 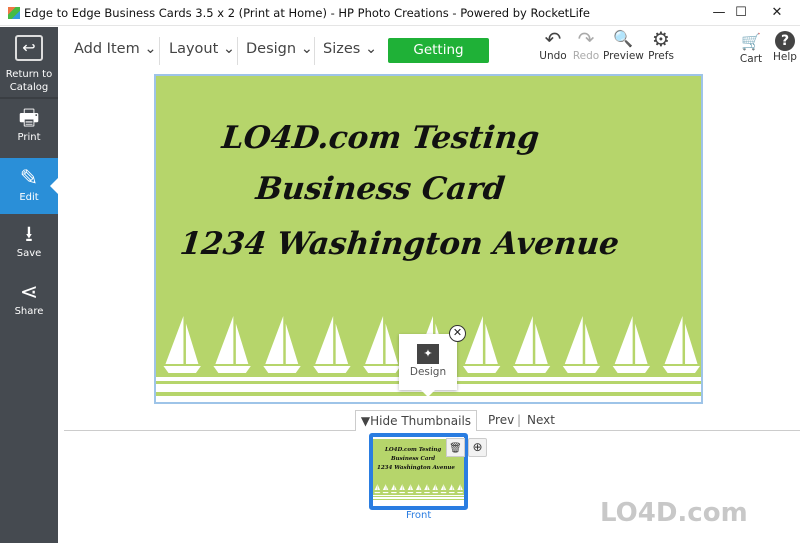 I want to click on printer-icon: 🖶, so click(x=29, y=118).